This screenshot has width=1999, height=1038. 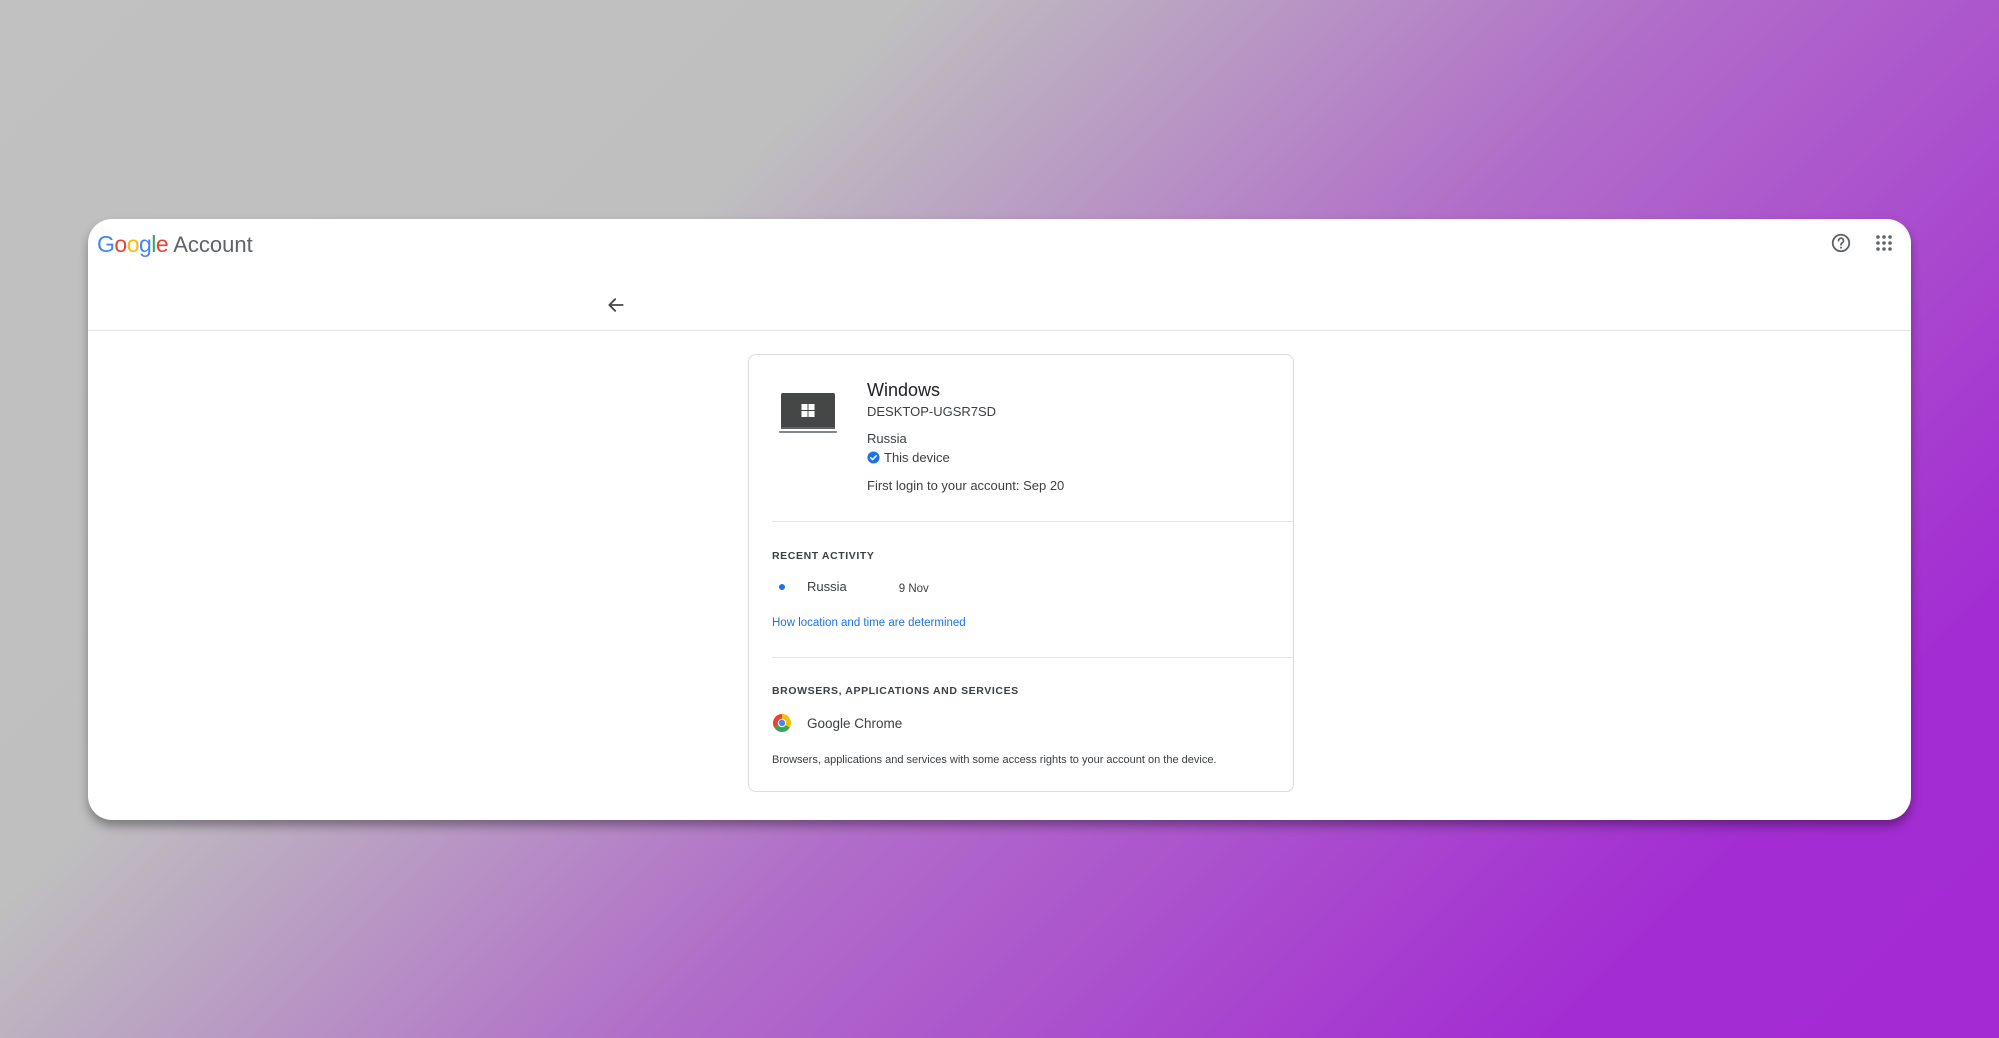 I want to click on help-circle-icon, so click(x=1841, y=243).